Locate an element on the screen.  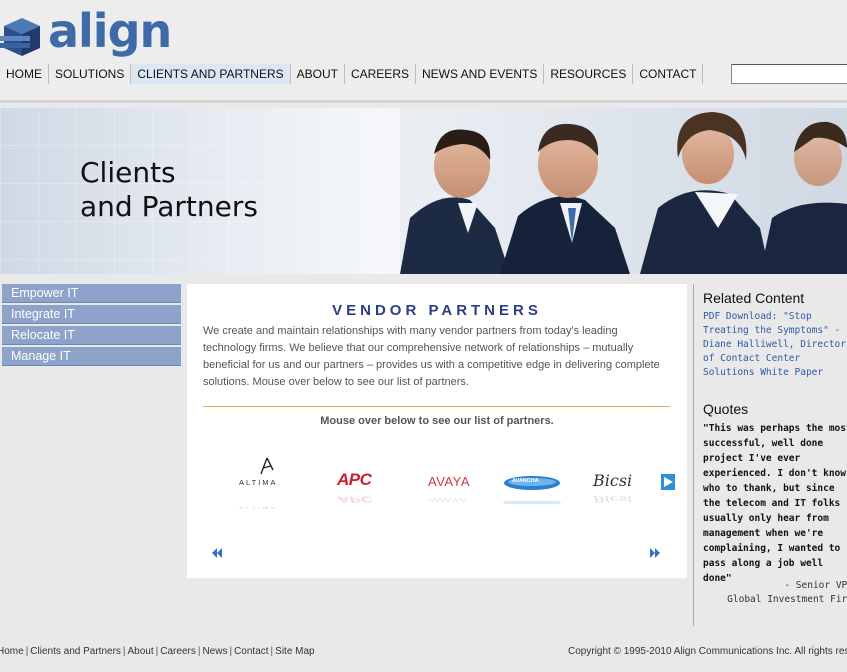
banner-title: Clients and Partners is located at coordinates (169, 190).